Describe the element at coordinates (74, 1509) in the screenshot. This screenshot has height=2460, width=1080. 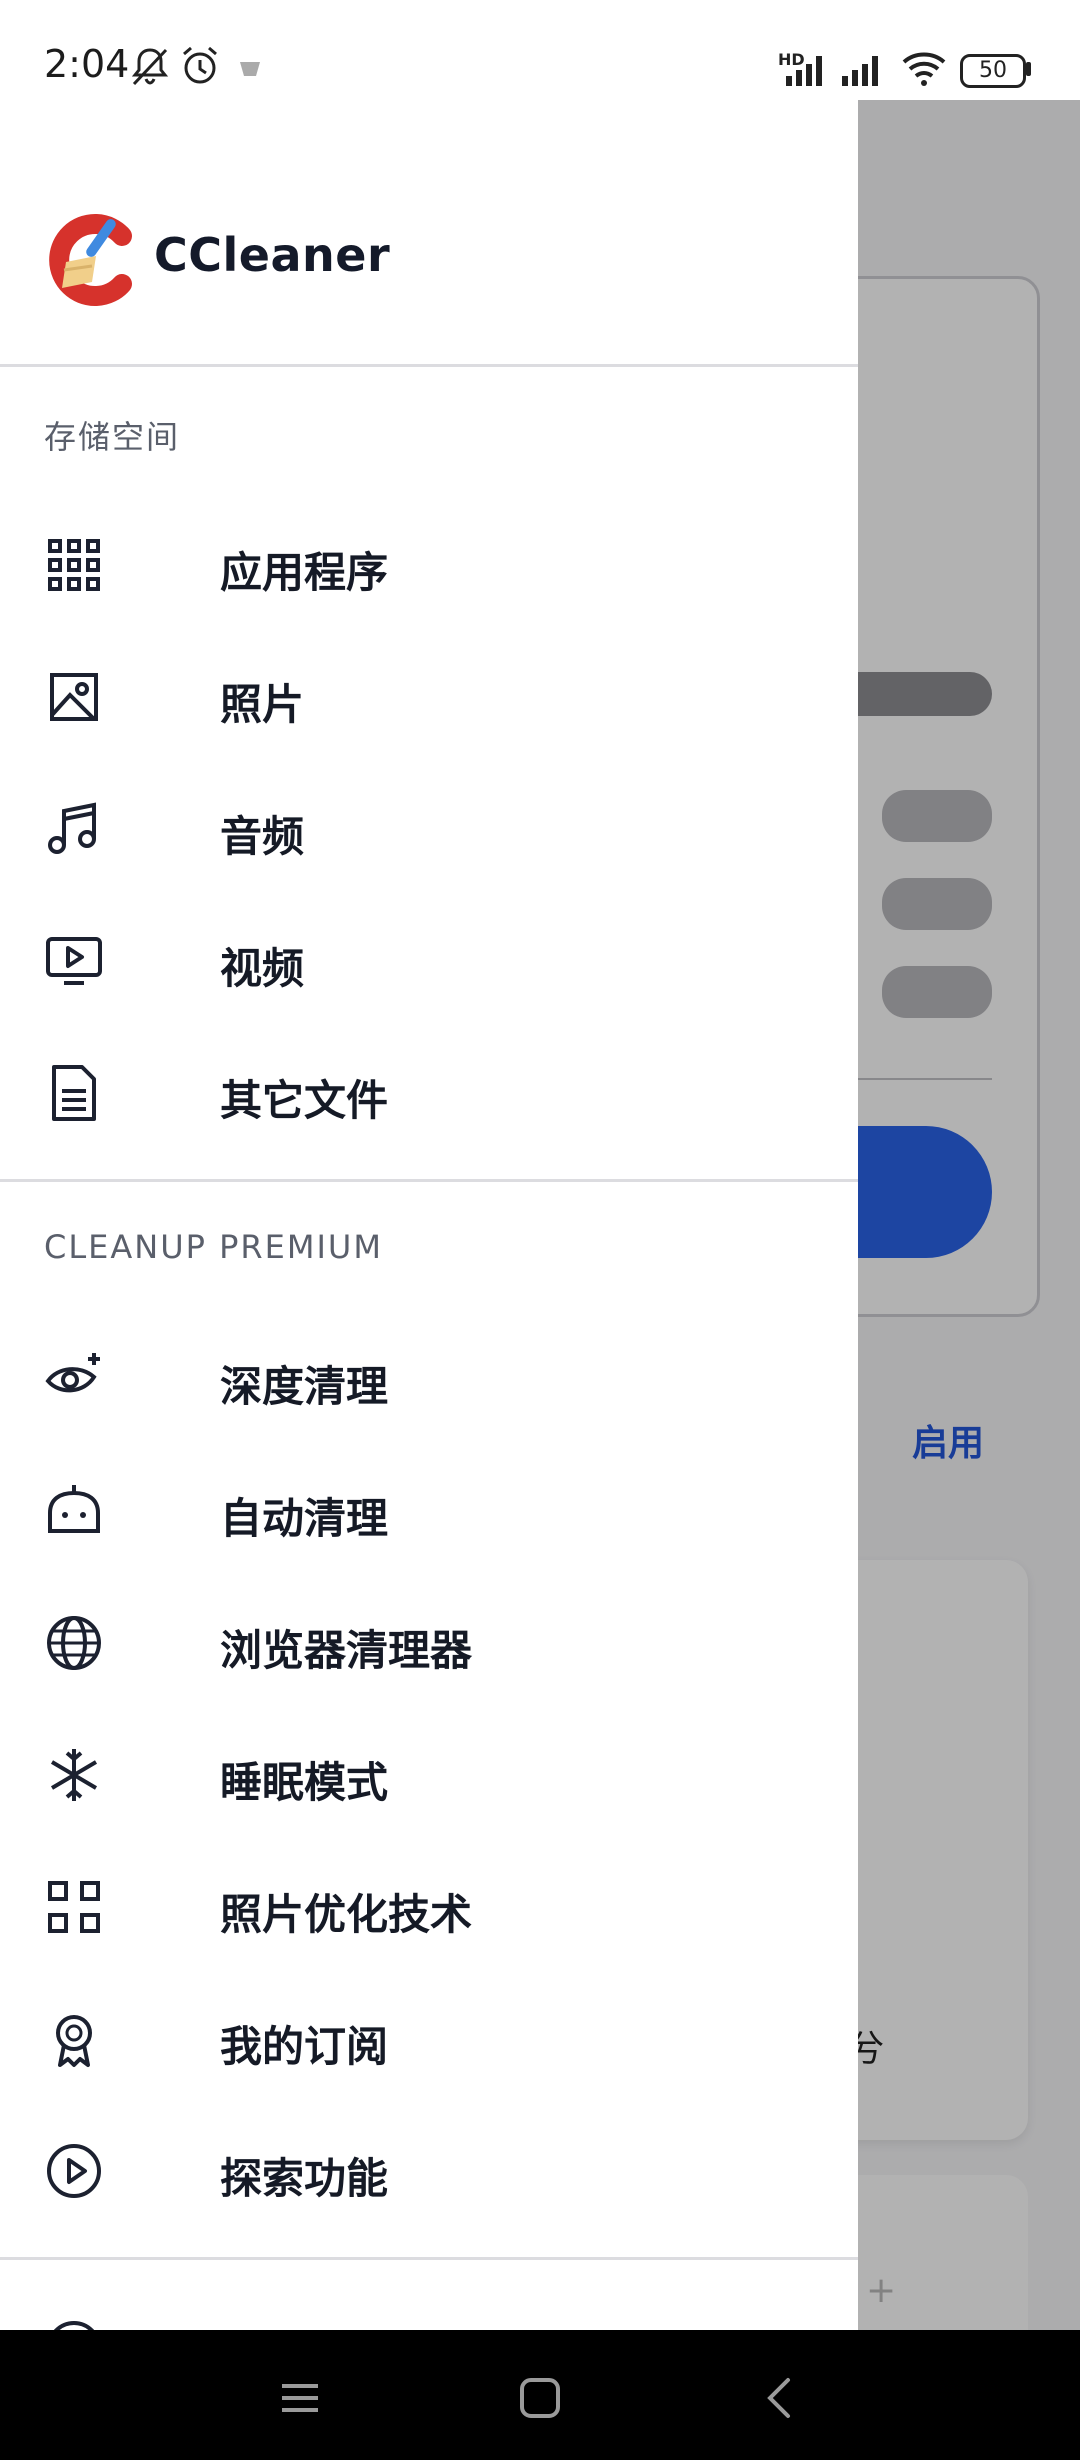
I see `robot-icon` at that location.